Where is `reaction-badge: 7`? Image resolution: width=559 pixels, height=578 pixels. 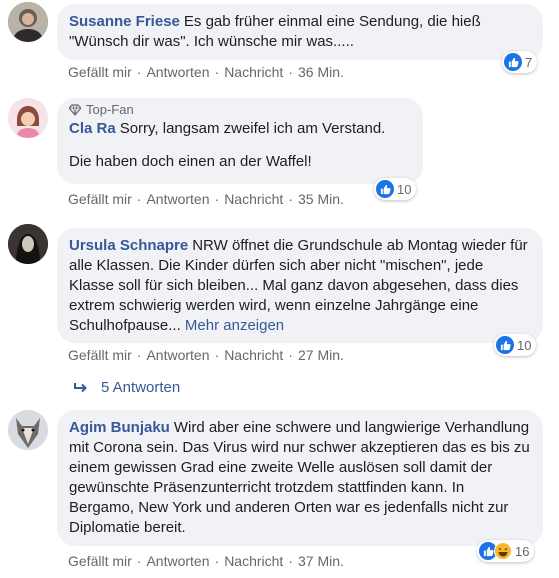 reaction-badge: 7 is located at coordinates (520, 62).